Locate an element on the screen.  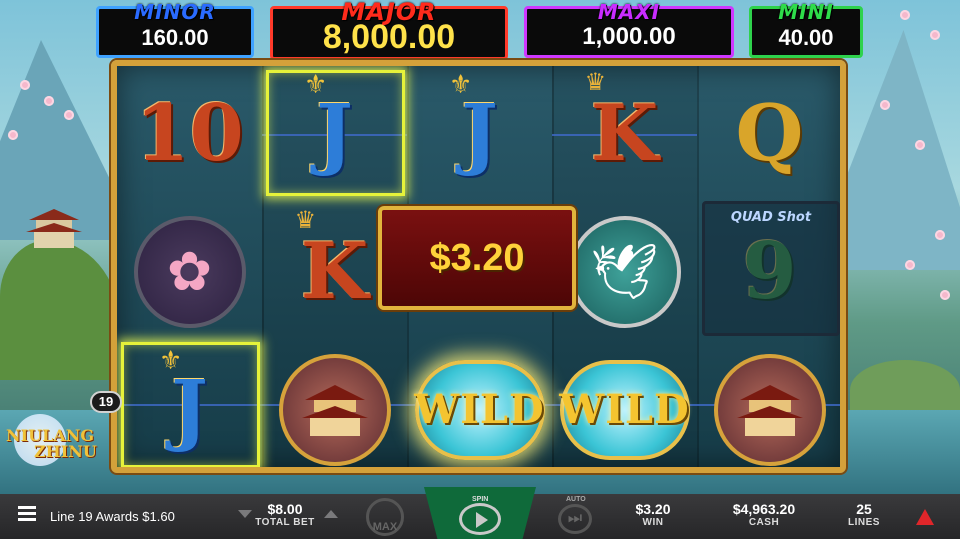
crane-icon: 🕊 is located at coordinates (624, 271).